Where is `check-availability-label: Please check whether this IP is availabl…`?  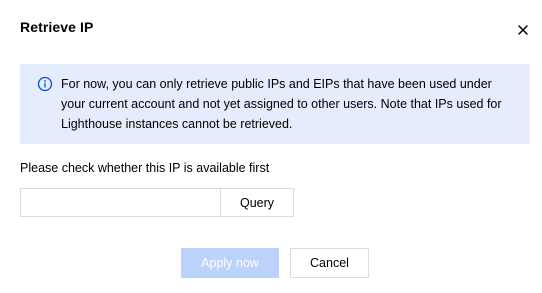 check-availability-label: Please check whether this IP is availabl… is located at coordinates (145, 168).